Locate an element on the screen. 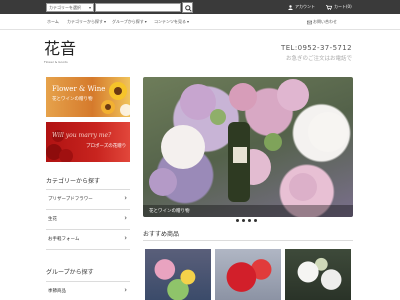 Image resolution: width=400 pixels, height=300 pixels. roses-image is located at coordinates (59, 146).